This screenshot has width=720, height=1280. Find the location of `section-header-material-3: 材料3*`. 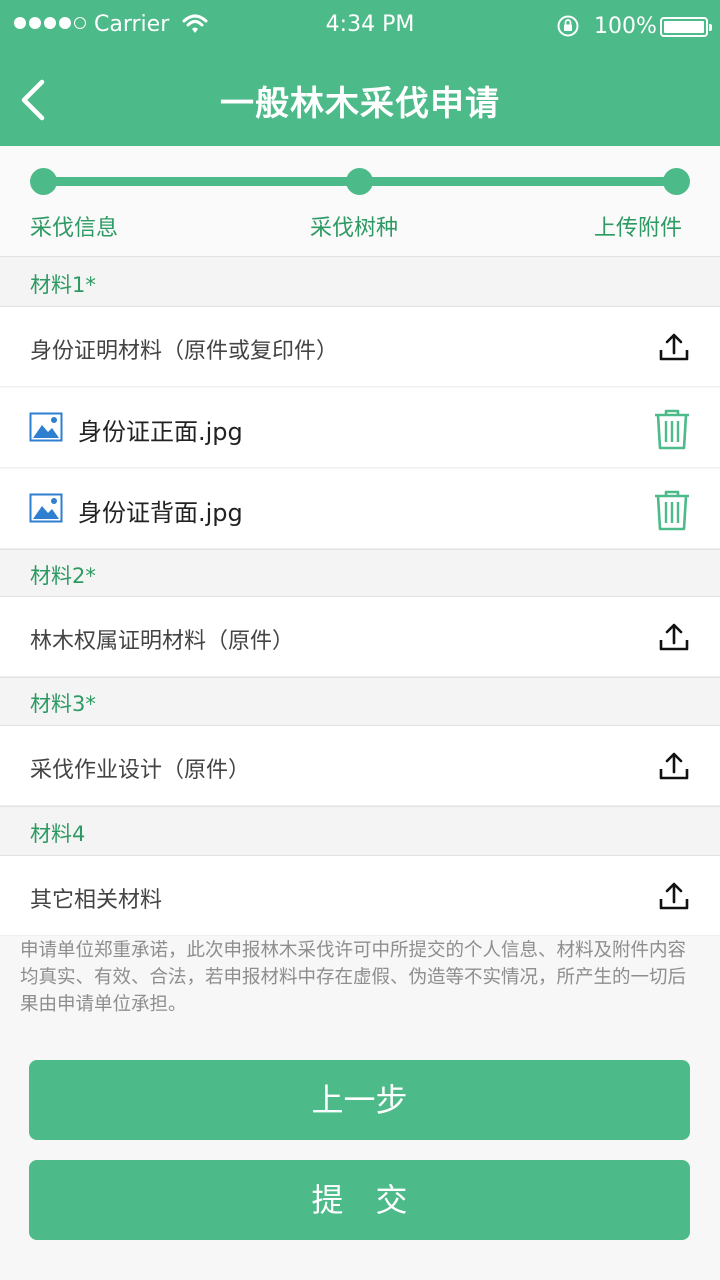

section-header-material-3: 材料3* is located at coordinates (360, 701).